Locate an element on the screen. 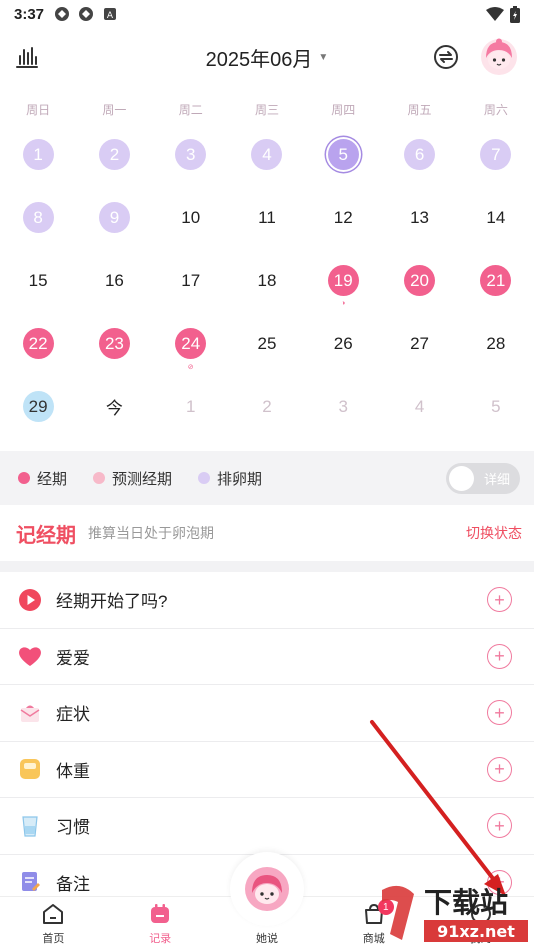  calendar-day: 9 is located at coordinates (114, 226).